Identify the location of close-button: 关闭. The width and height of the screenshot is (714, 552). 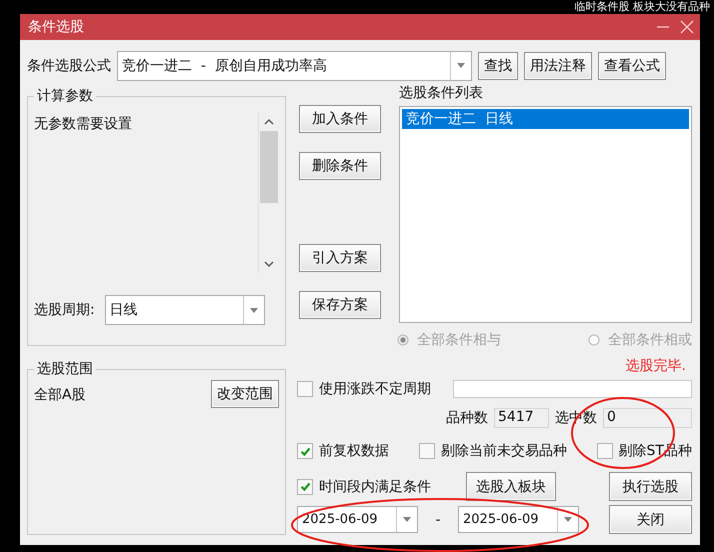
(650, 519).